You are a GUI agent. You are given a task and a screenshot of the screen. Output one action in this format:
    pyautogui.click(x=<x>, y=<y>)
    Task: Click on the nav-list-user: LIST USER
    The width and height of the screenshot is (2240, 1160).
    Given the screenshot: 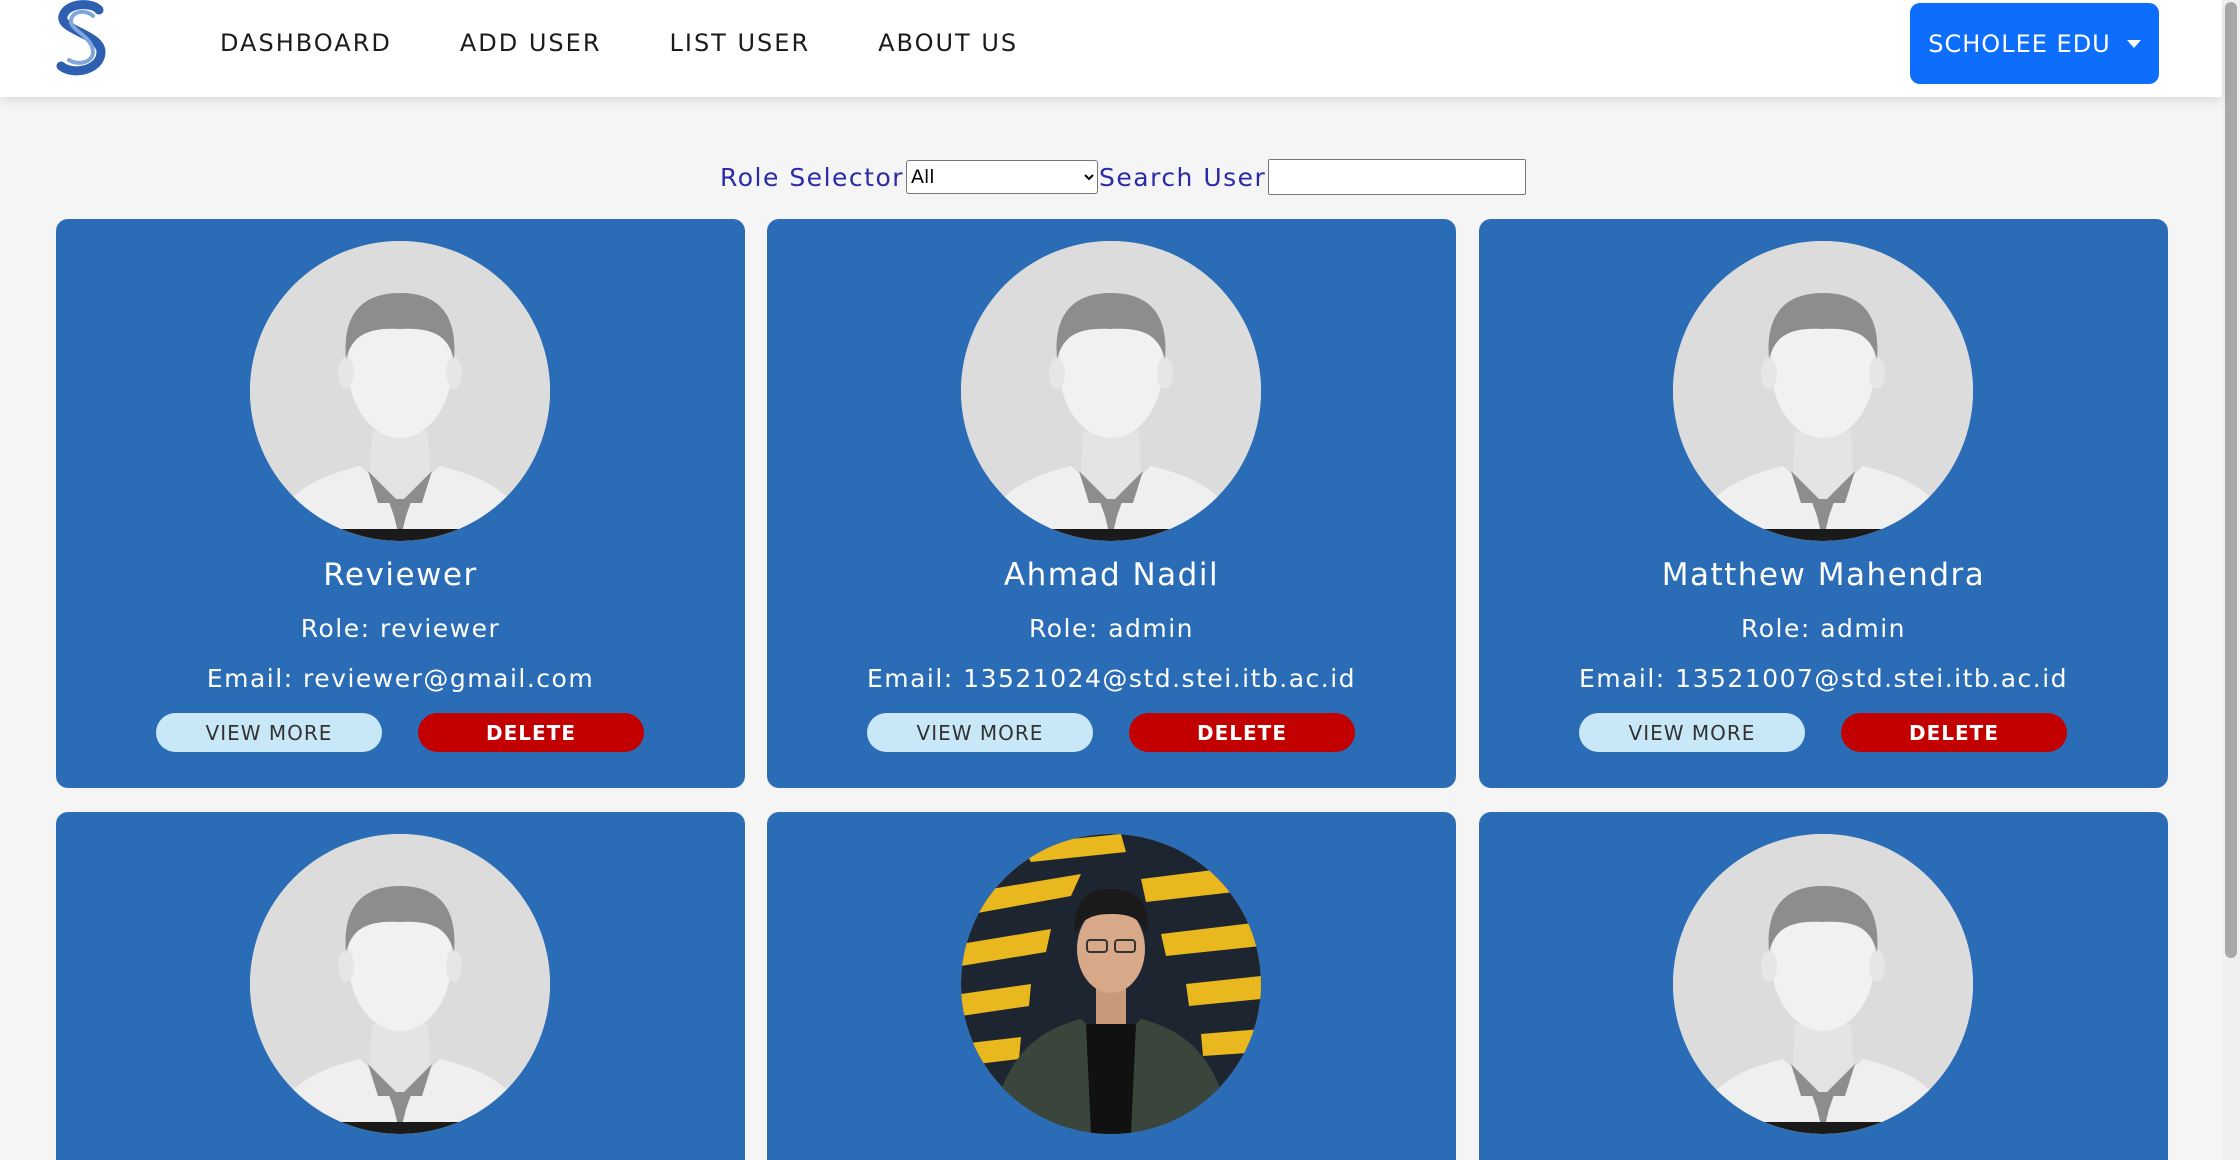 What is the action you would take?
    pyautogui.click(x=740, y=43)
    